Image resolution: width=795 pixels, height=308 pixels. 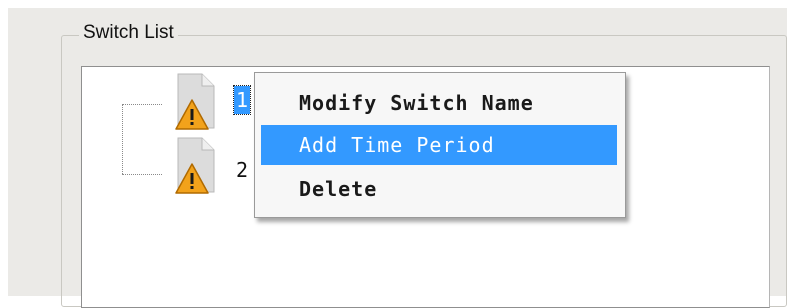 I want to click on switch-list-label: Switch List, so click(x=128, y=33).